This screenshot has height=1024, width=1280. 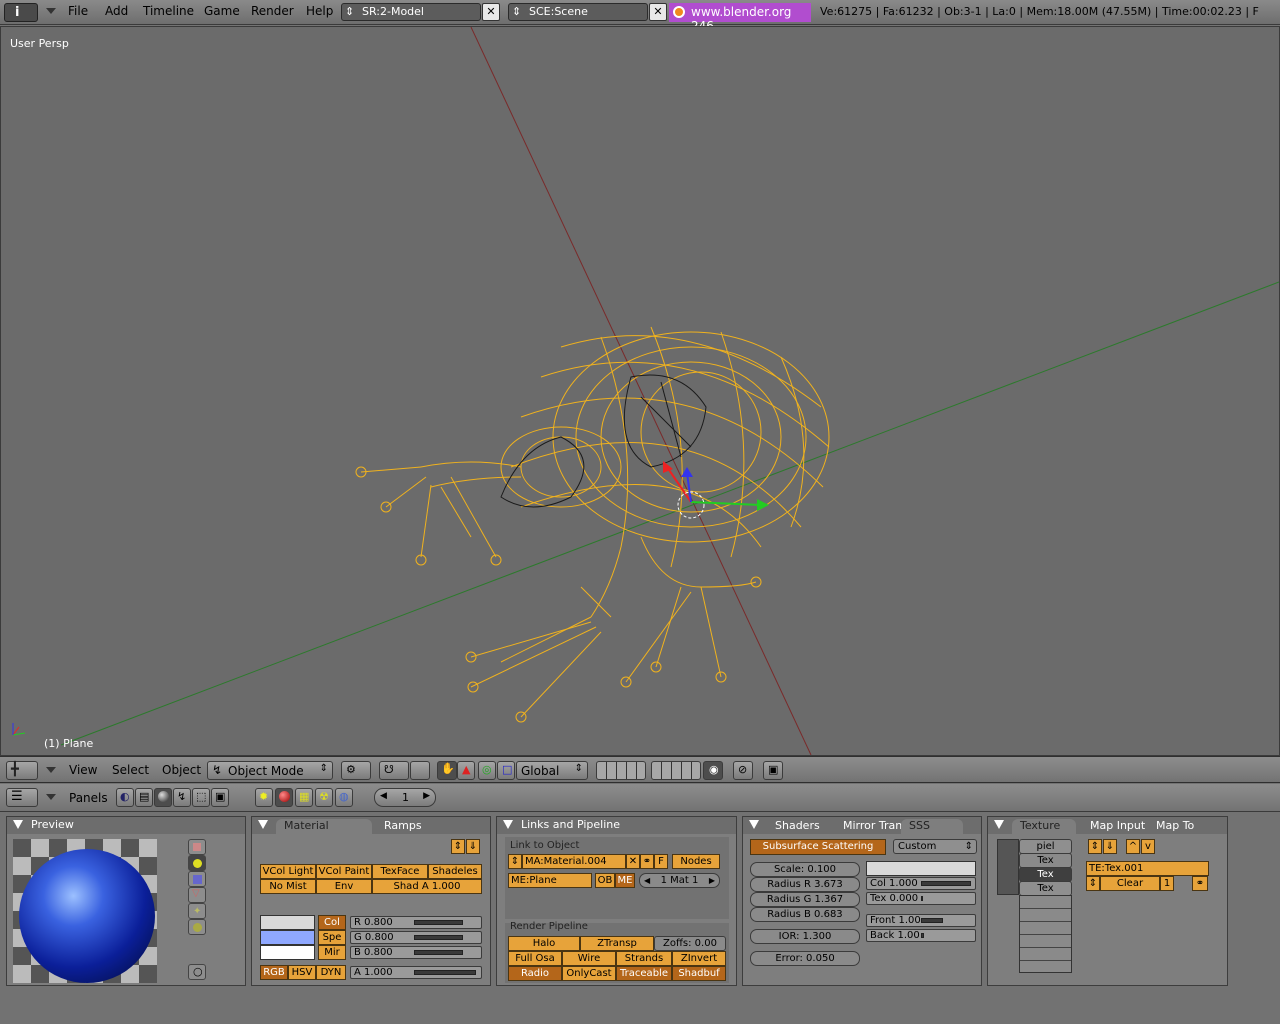 I want to click on script-context-button: ▤, so click(x=144, y=797).